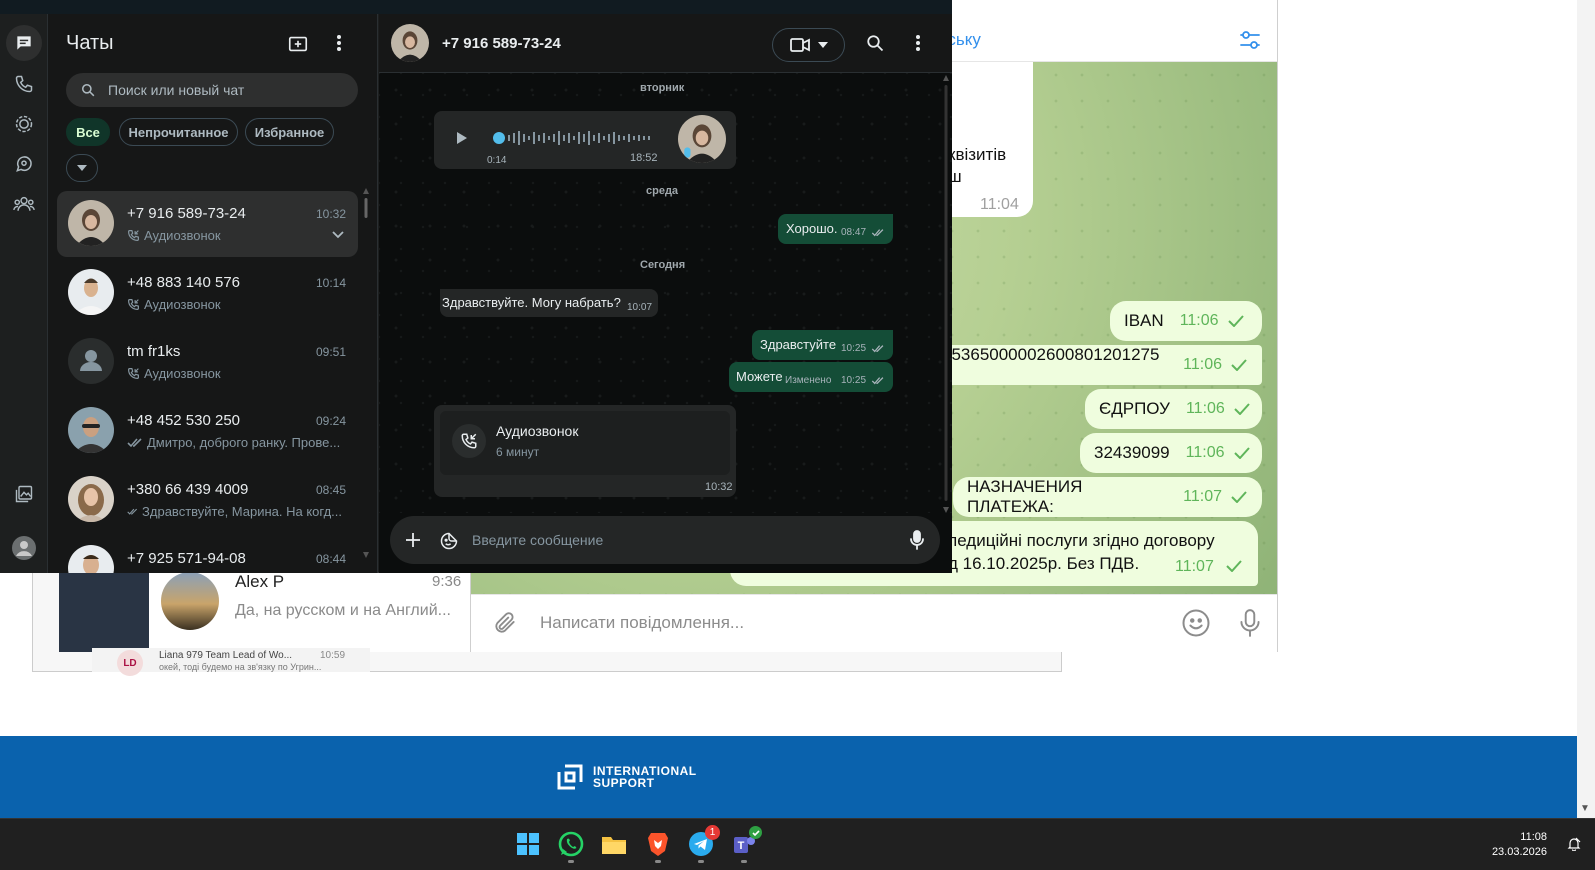 The image size is (1595, 870). I want to click on new-chat-icon, so click(298, 44).